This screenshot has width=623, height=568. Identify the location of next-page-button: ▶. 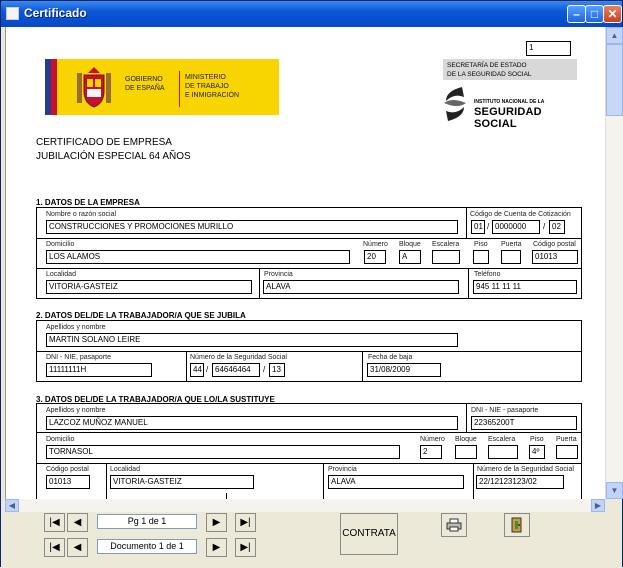
(216, 522).